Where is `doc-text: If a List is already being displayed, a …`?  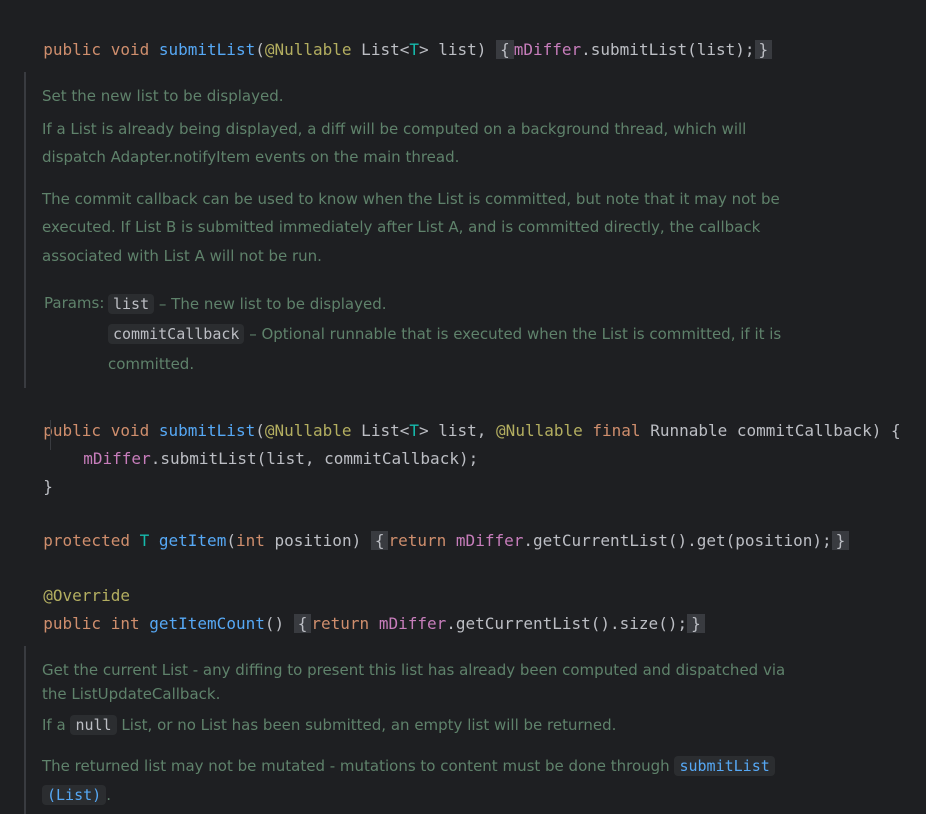
doc-text: If a List is already being displayed, a … is located at coordinates (394, 129).